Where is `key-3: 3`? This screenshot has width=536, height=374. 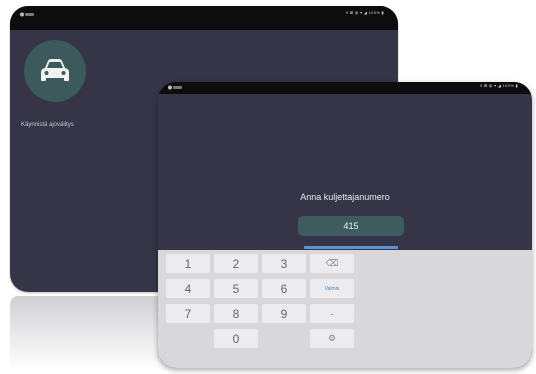
key-3: 3 is located at coordinates (284, 263).